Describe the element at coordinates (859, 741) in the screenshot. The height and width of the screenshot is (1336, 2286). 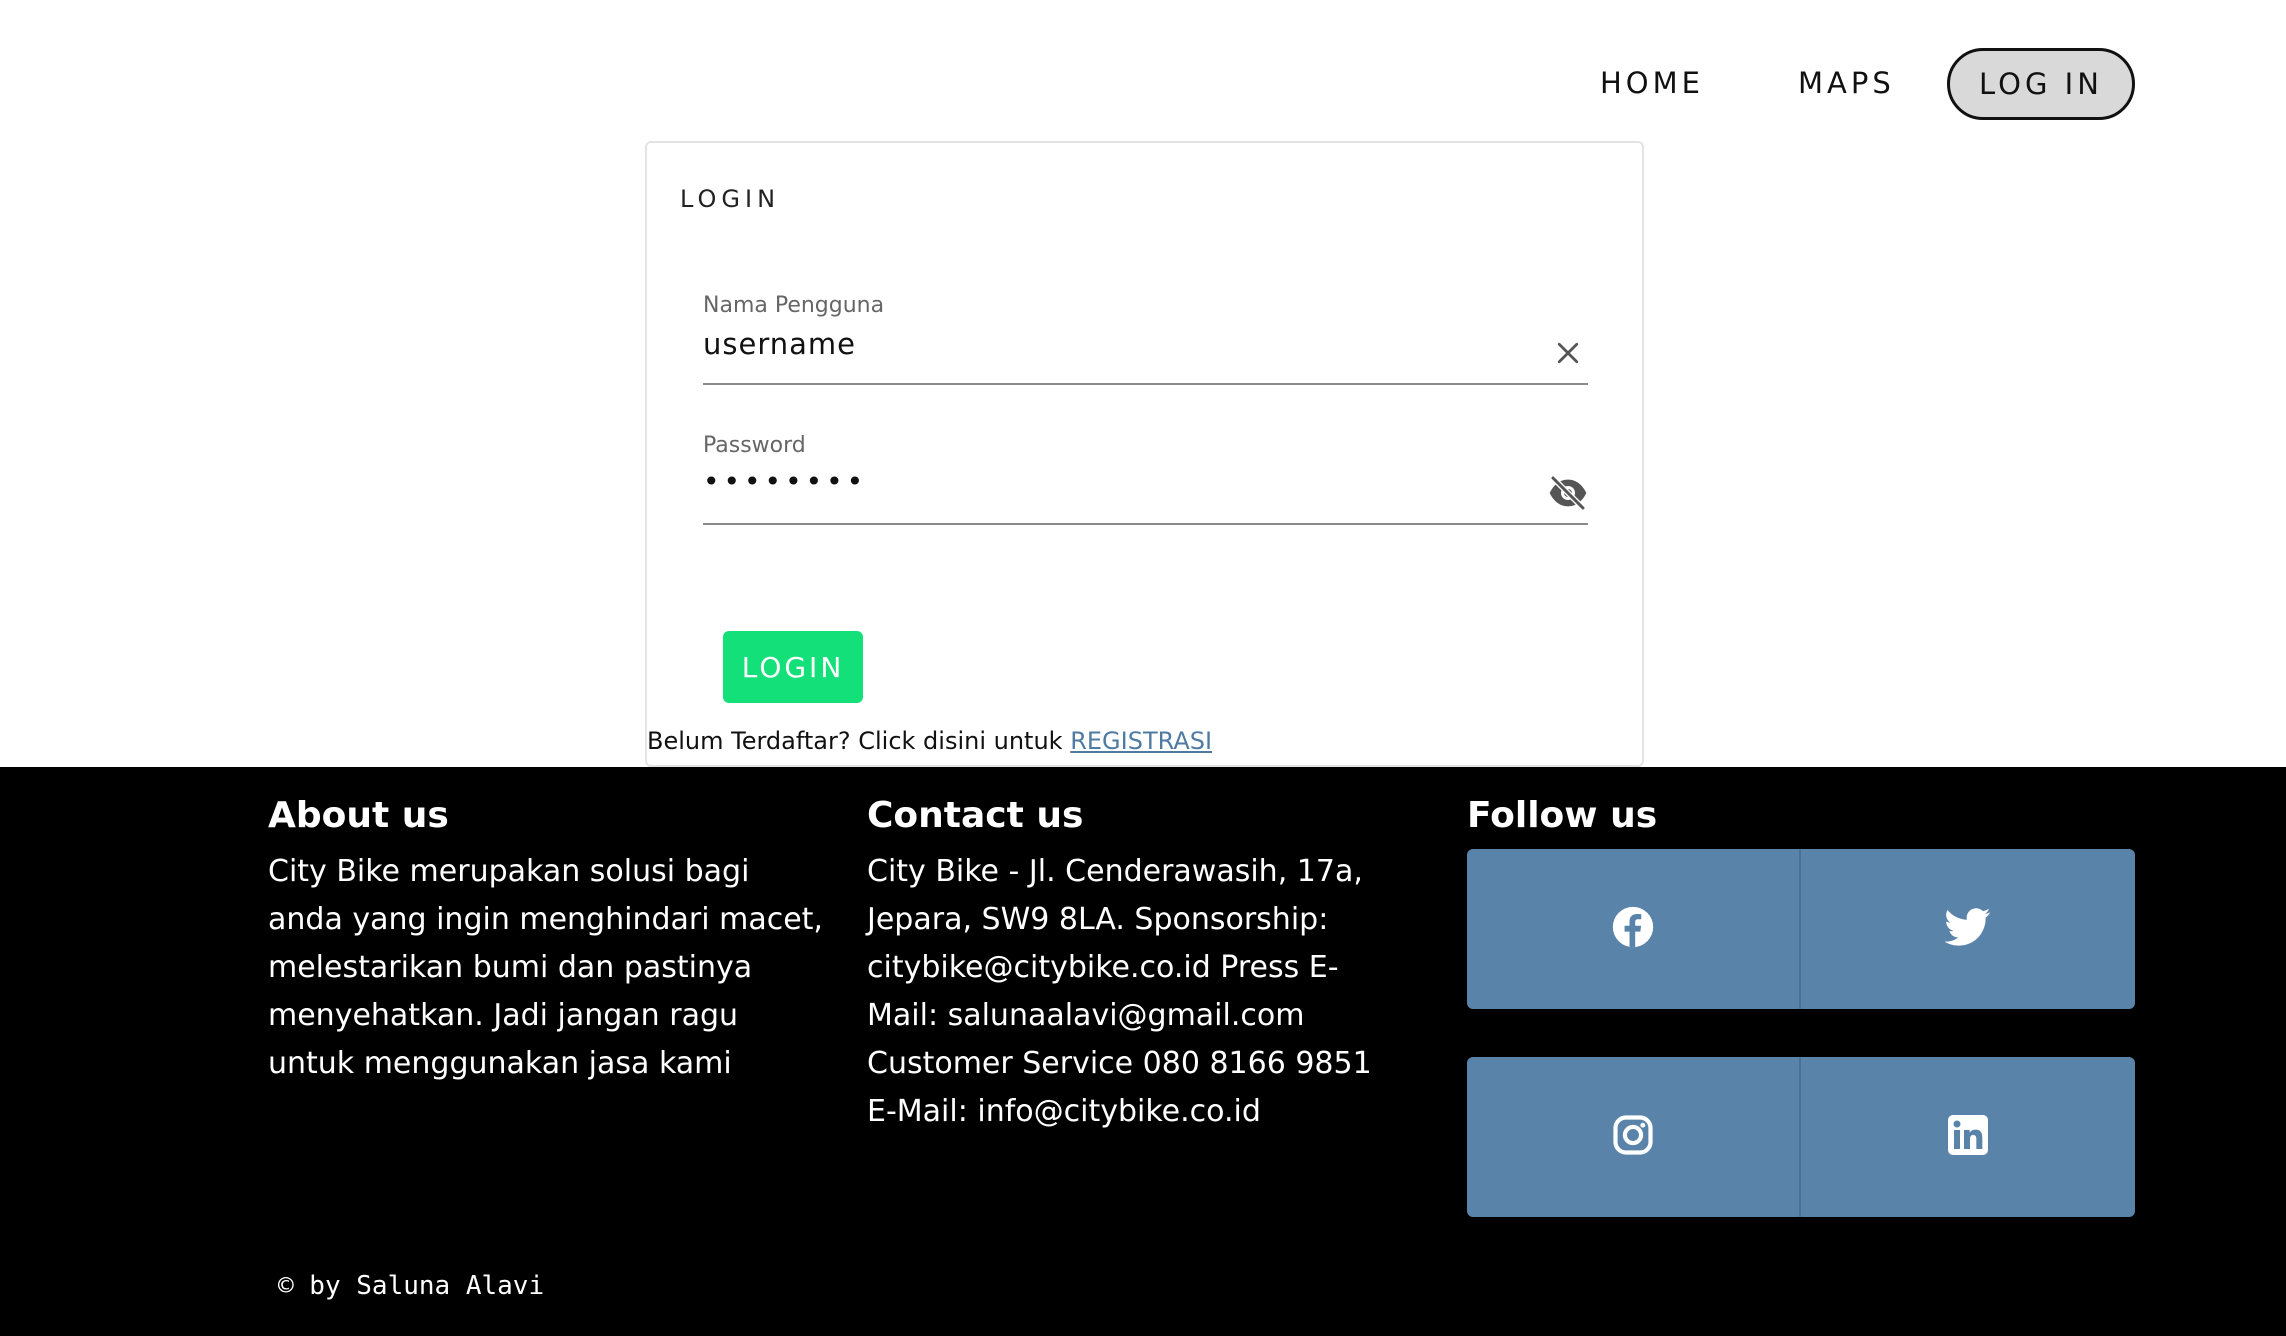
I see `register-prompt-text: Belum Terdaftar? Click disini untuk` at that location.